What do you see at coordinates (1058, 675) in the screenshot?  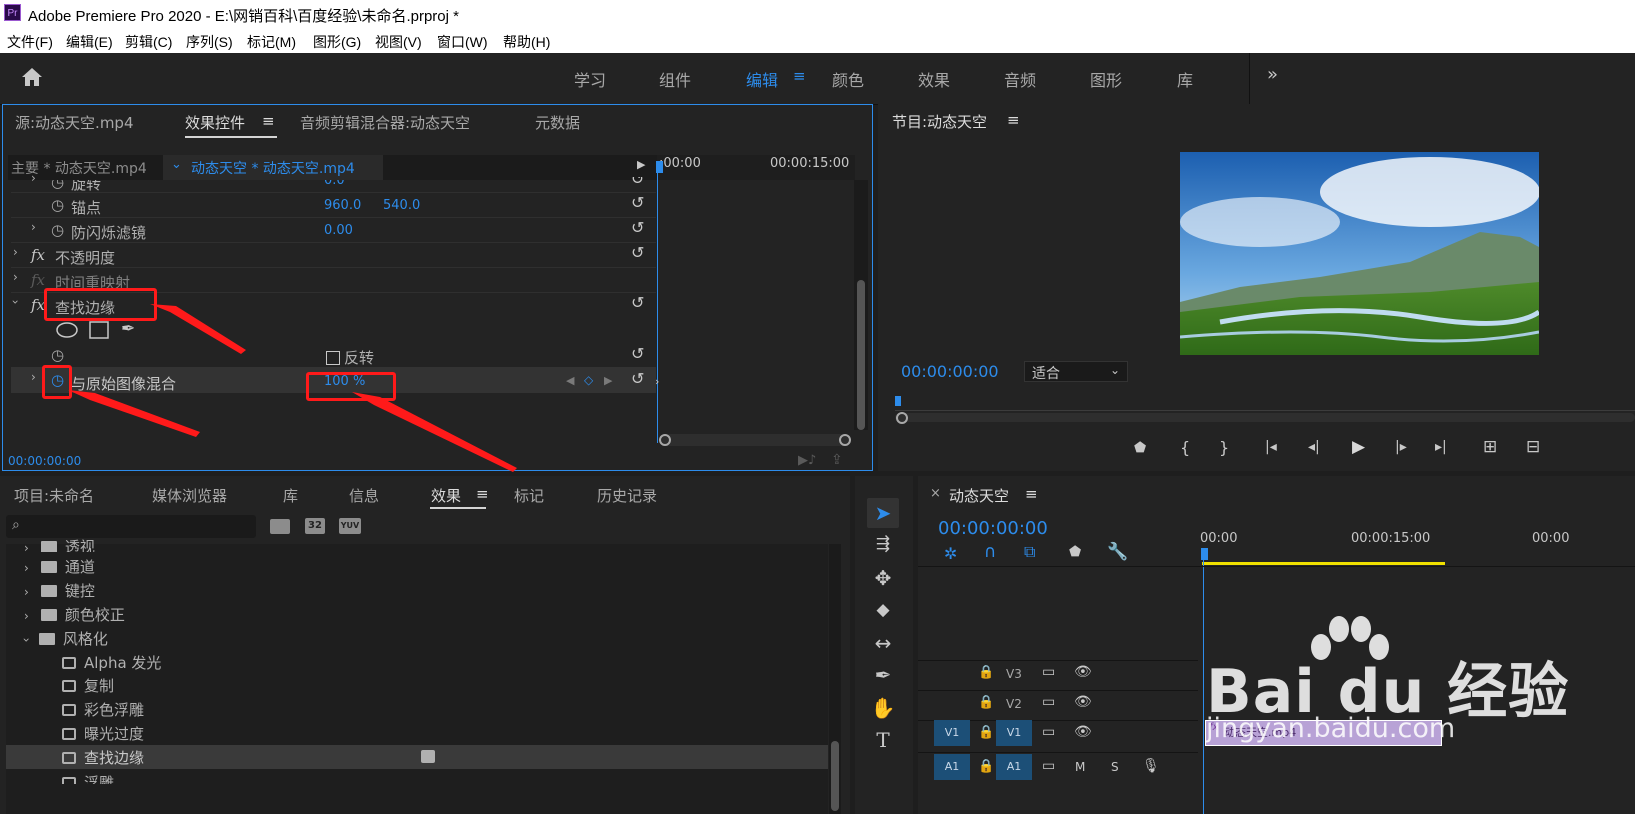 I see `track-header-v3` at bounding box center [1058, 675].